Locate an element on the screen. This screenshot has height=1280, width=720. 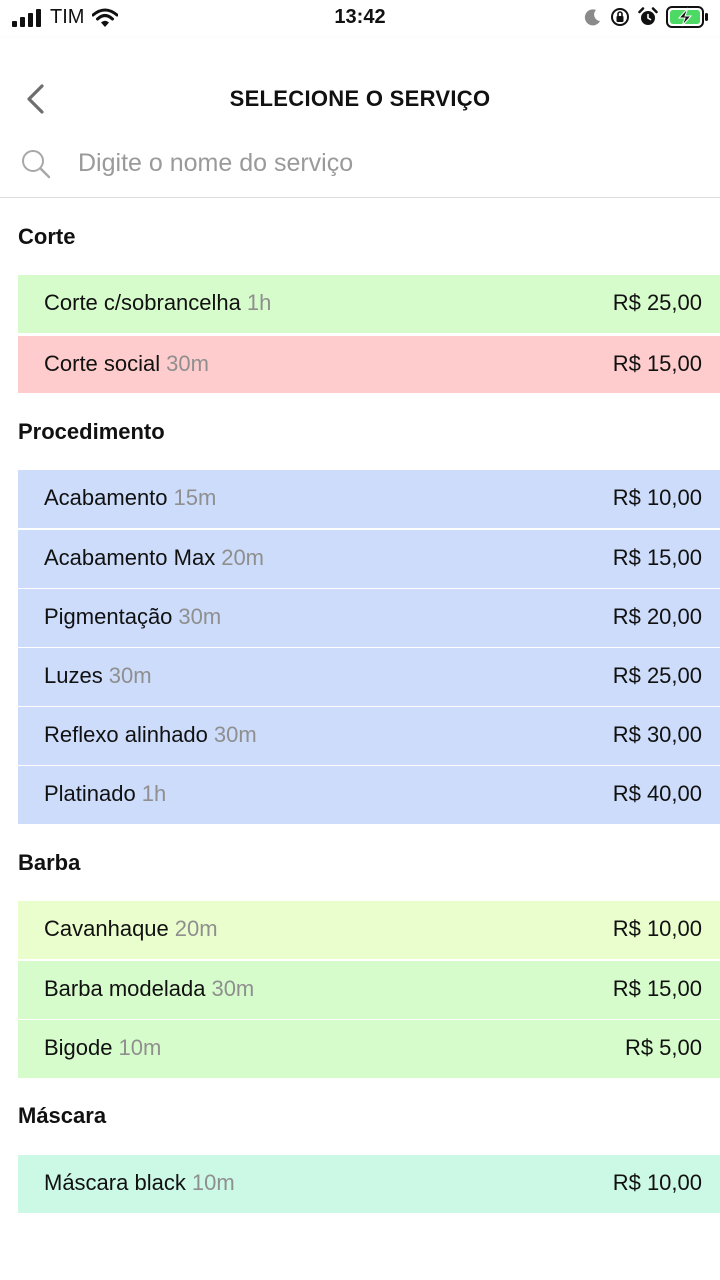
service-name: Corte social 30m is located at coordinates (126, 363).